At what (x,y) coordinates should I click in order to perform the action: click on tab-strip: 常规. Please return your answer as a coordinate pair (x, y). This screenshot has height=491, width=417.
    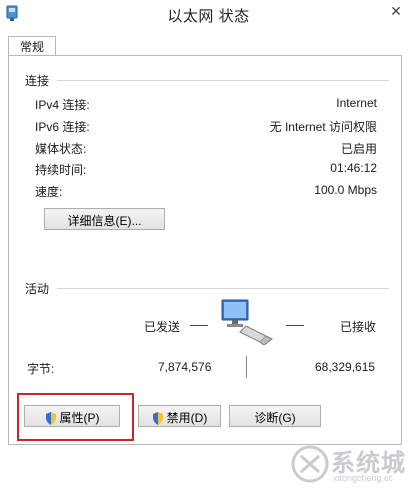
    Looking at the image, I should click on (208, 43).